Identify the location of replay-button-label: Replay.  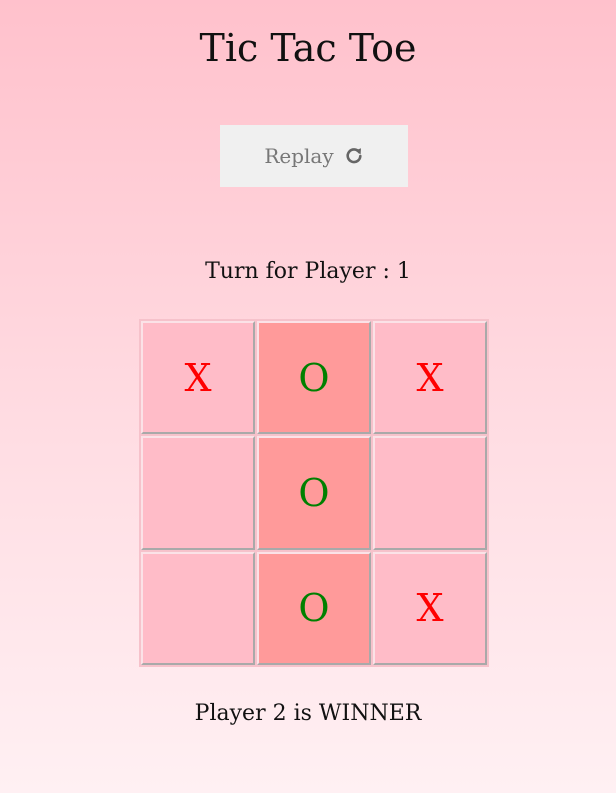
(299, 156).